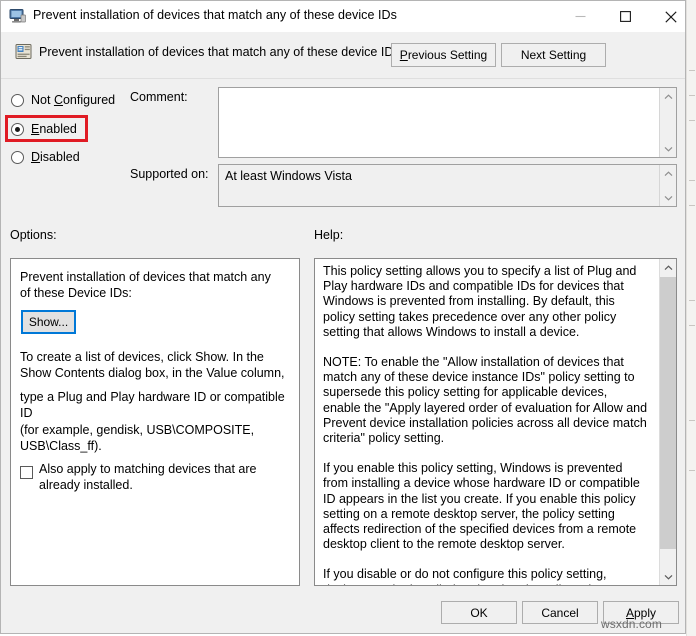 The image size is (696, 636). I want to click on minimize-button, so click(580, 16).